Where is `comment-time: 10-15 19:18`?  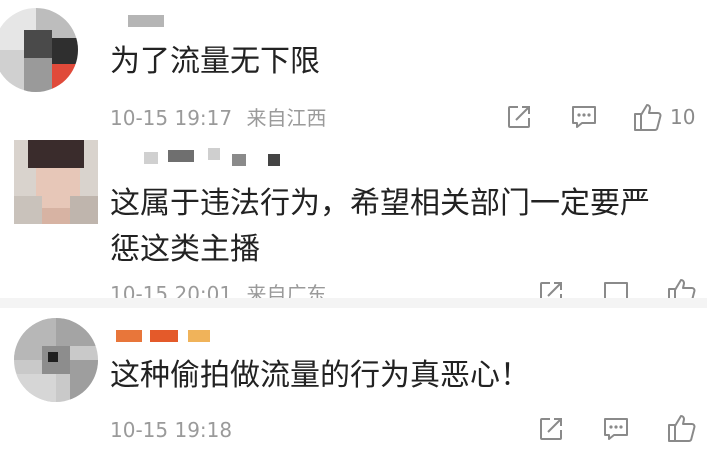
comment-time: 10-15 19:18 is located at coordinates (171, 430).